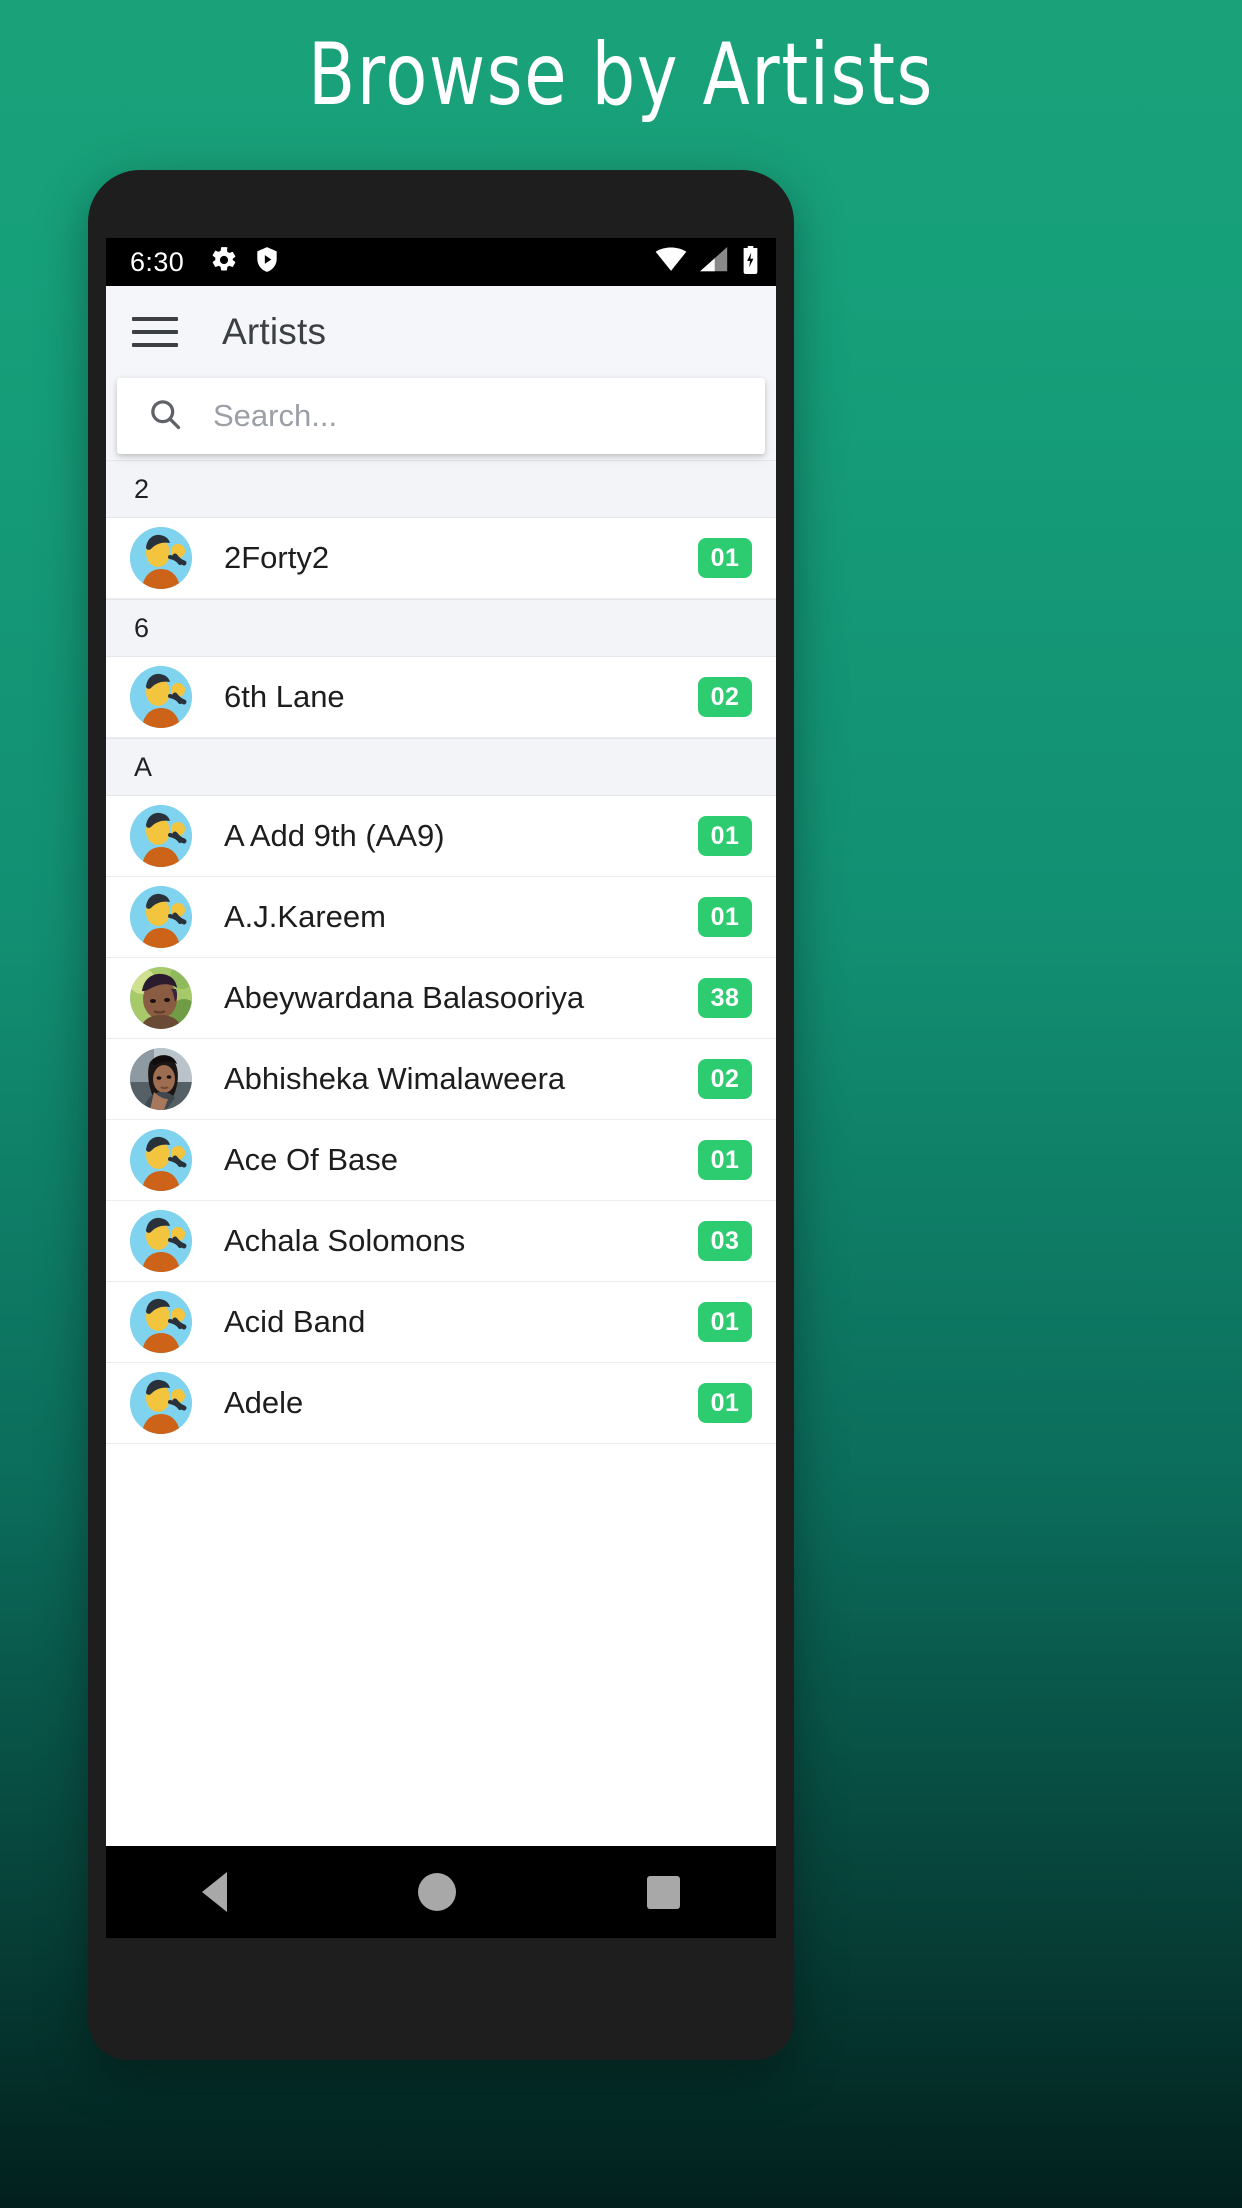  What do you see at coordinates (274, 331) in the screenshot?
I see `page-title: Artists` at bounding box center [274, 331].